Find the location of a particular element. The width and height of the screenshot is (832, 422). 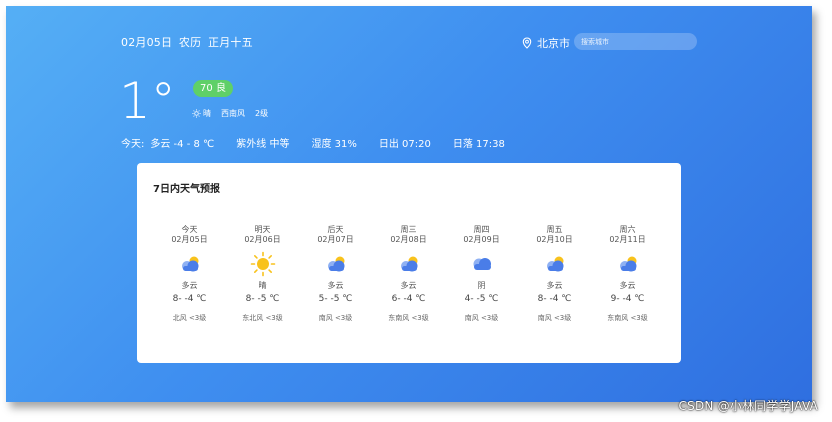

day-temp-range: 9- -4 ℃ is located at coordinates (627, 299).